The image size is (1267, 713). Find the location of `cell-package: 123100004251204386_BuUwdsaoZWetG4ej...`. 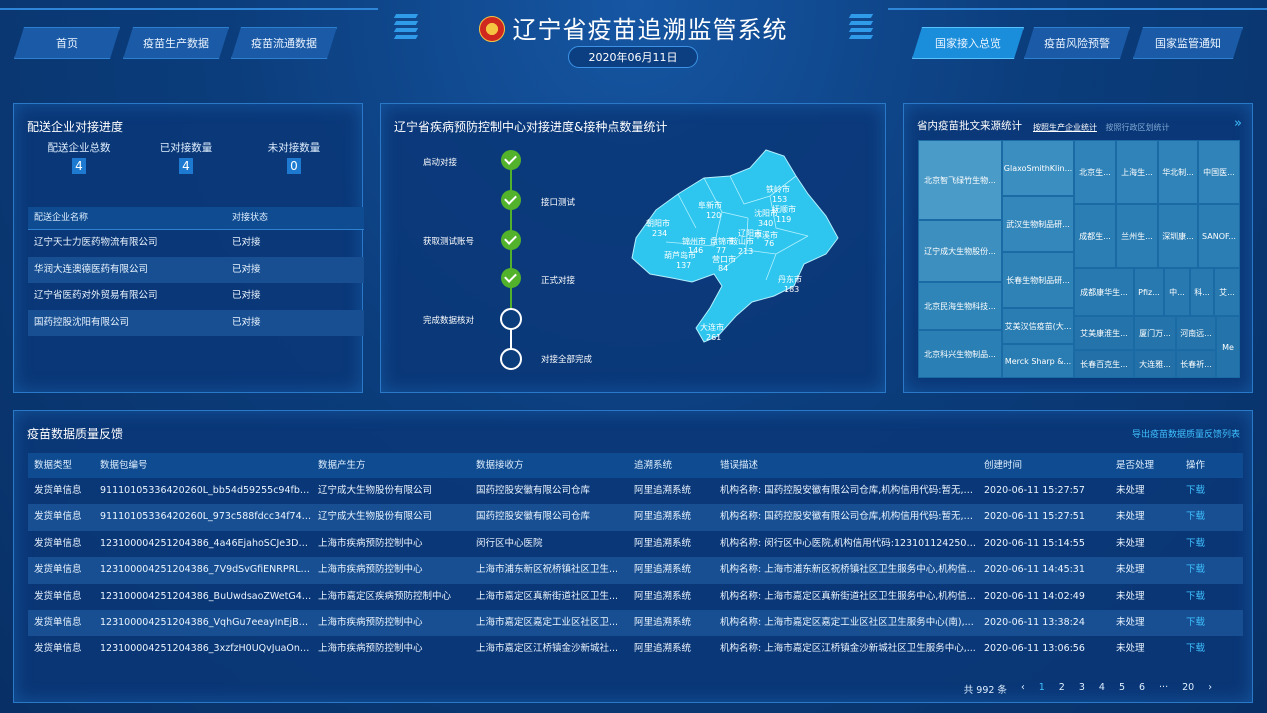

cell-package: 123100004251204386_BuUwdsaoZWetG4ej... is located at coordinates (206, 596).